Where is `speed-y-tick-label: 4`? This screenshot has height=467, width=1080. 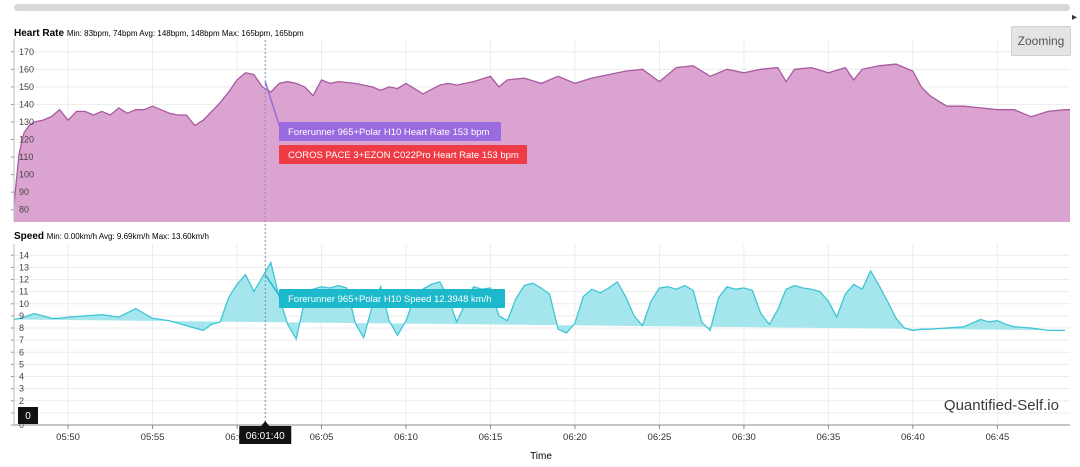 speed-y-tick-label: 4 is located at coordinates (21, 377).